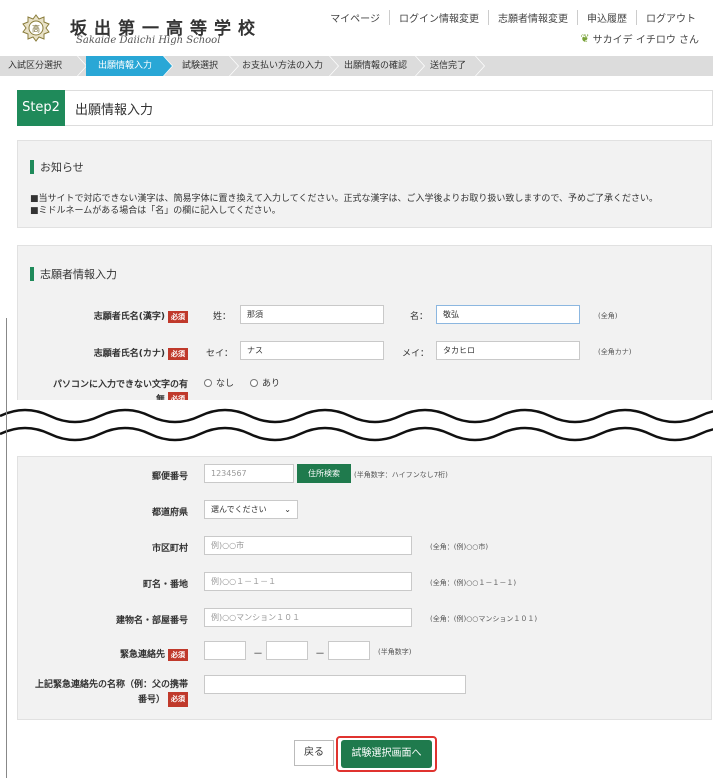 Image resolution: width=713 pixels, height=778 pixels. Describe the element at coordinates (401, 475) in the screenshot. I see `postal-hint: (半角数字：ハイフンなし7桁)` at that location.